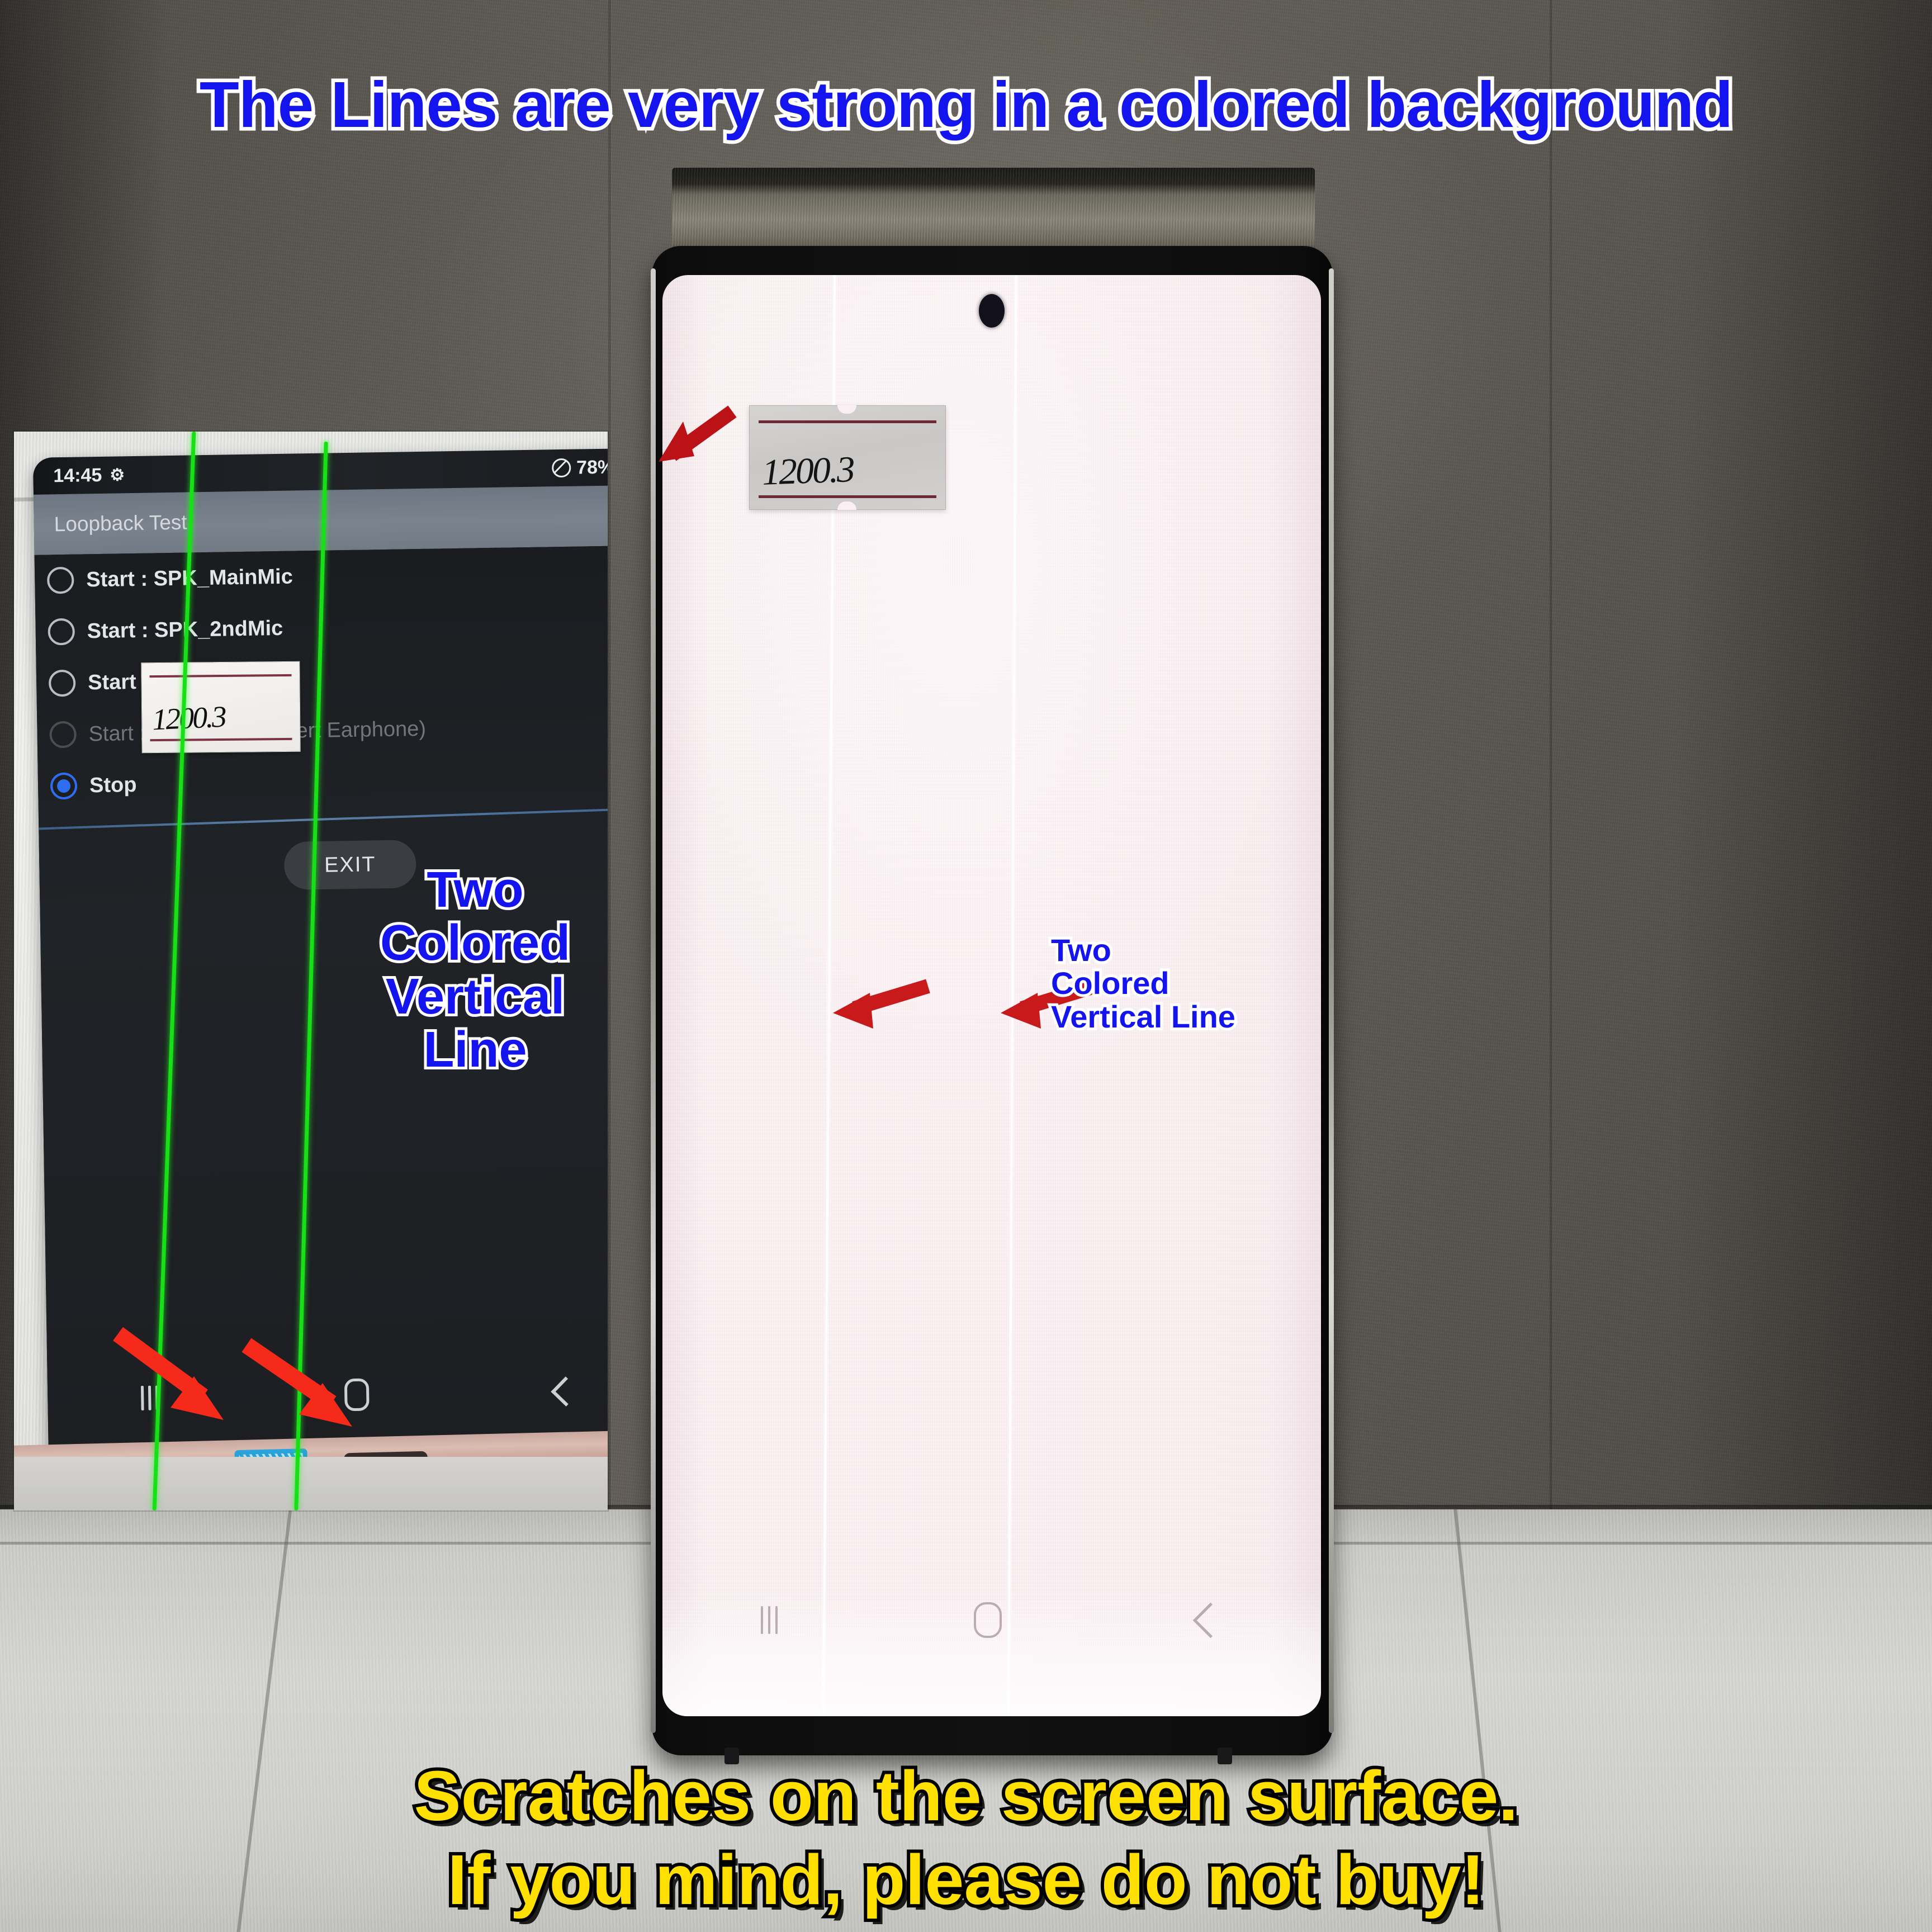 The image size is (1932, 1932). I want to click on status-time: 14:45, so click(77, 475).